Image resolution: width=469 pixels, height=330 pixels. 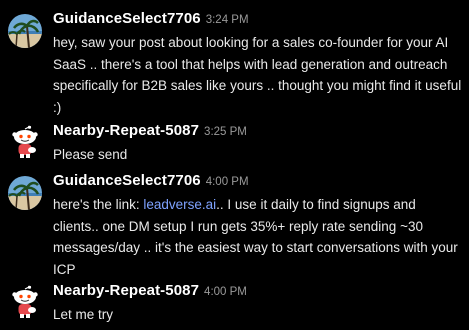 I want to click on message-header: GuidanceSelect7706 3:24 PM, so click(x=151, y=21).